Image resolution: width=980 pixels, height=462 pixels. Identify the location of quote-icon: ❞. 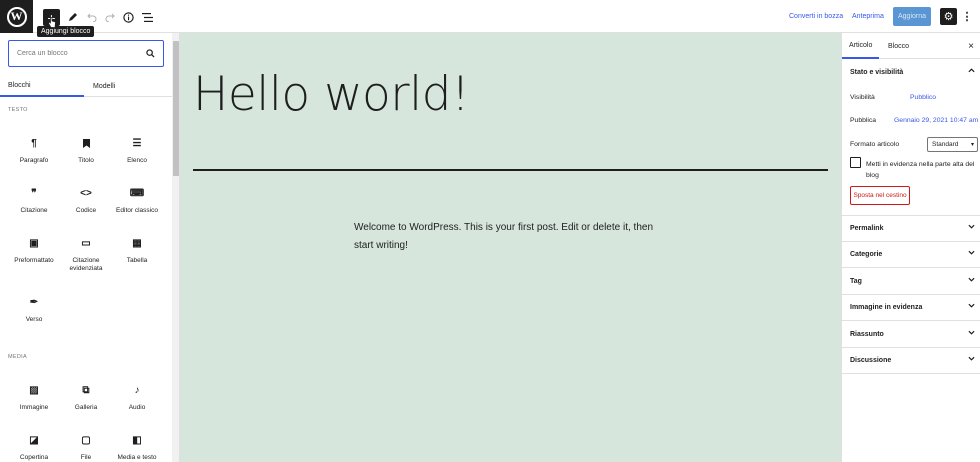
(34, 193).